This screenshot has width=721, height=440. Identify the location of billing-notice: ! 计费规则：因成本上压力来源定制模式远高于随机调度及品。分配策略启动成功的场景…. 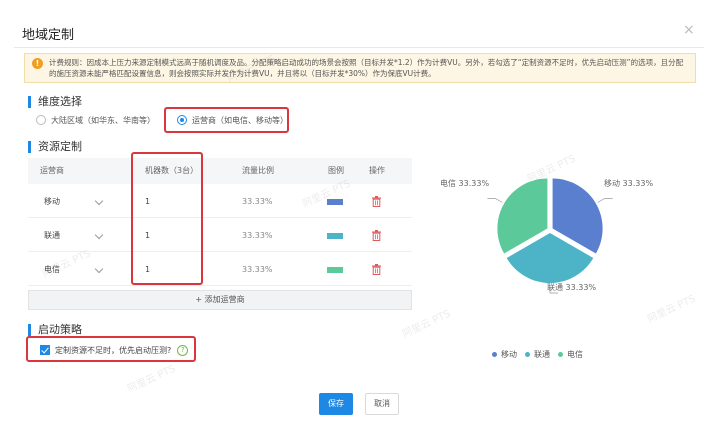
(360, 68).